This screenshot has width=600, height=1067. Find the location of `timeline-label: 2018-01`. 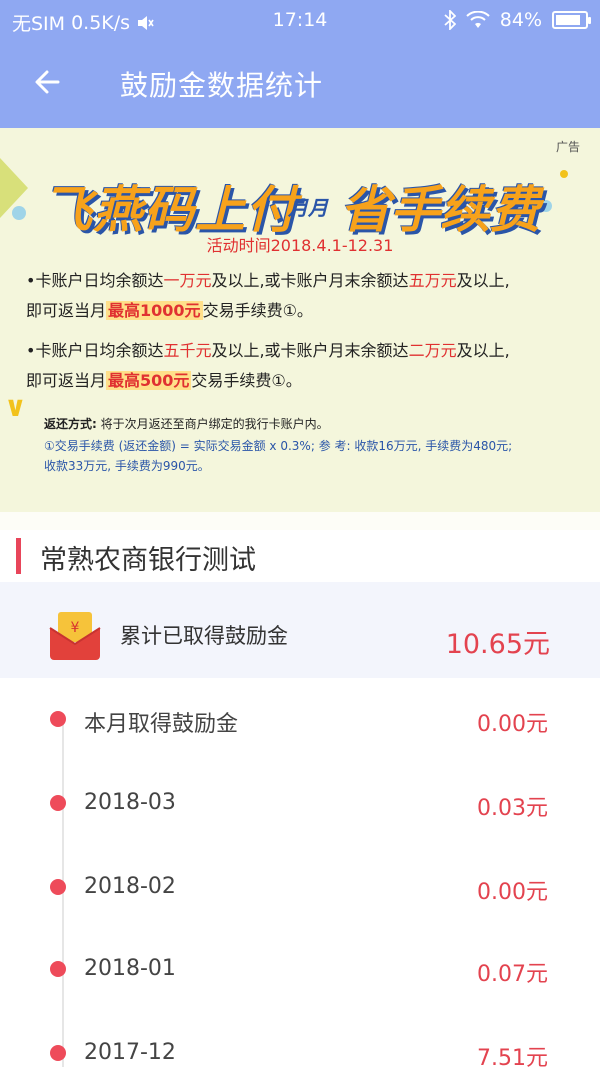

timeline-label: 2018-01 is located at coordinates (130, 968).